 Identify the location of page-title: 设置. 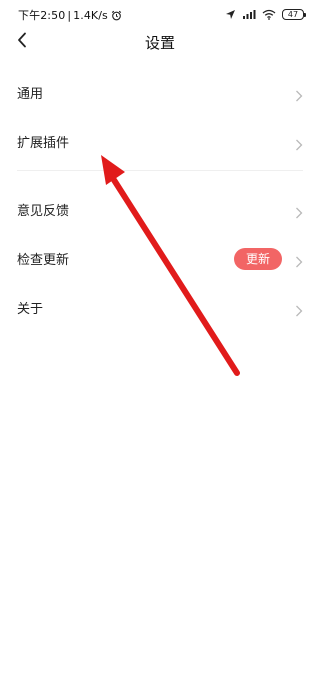
(159, 43).